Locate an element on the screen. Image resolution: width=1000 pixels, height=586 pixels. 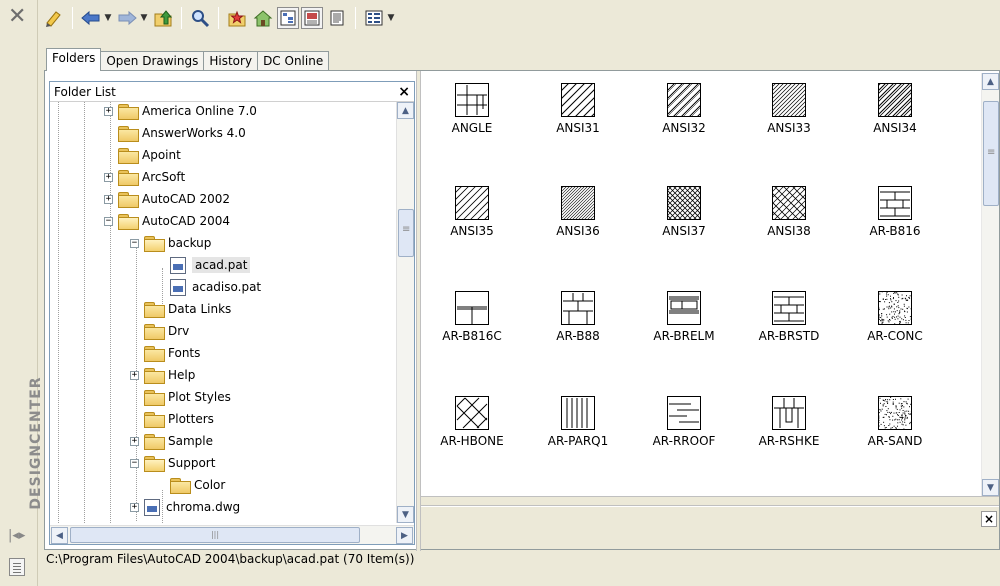
tree-item: acadiso.pat is located at coordinates (208, 287).